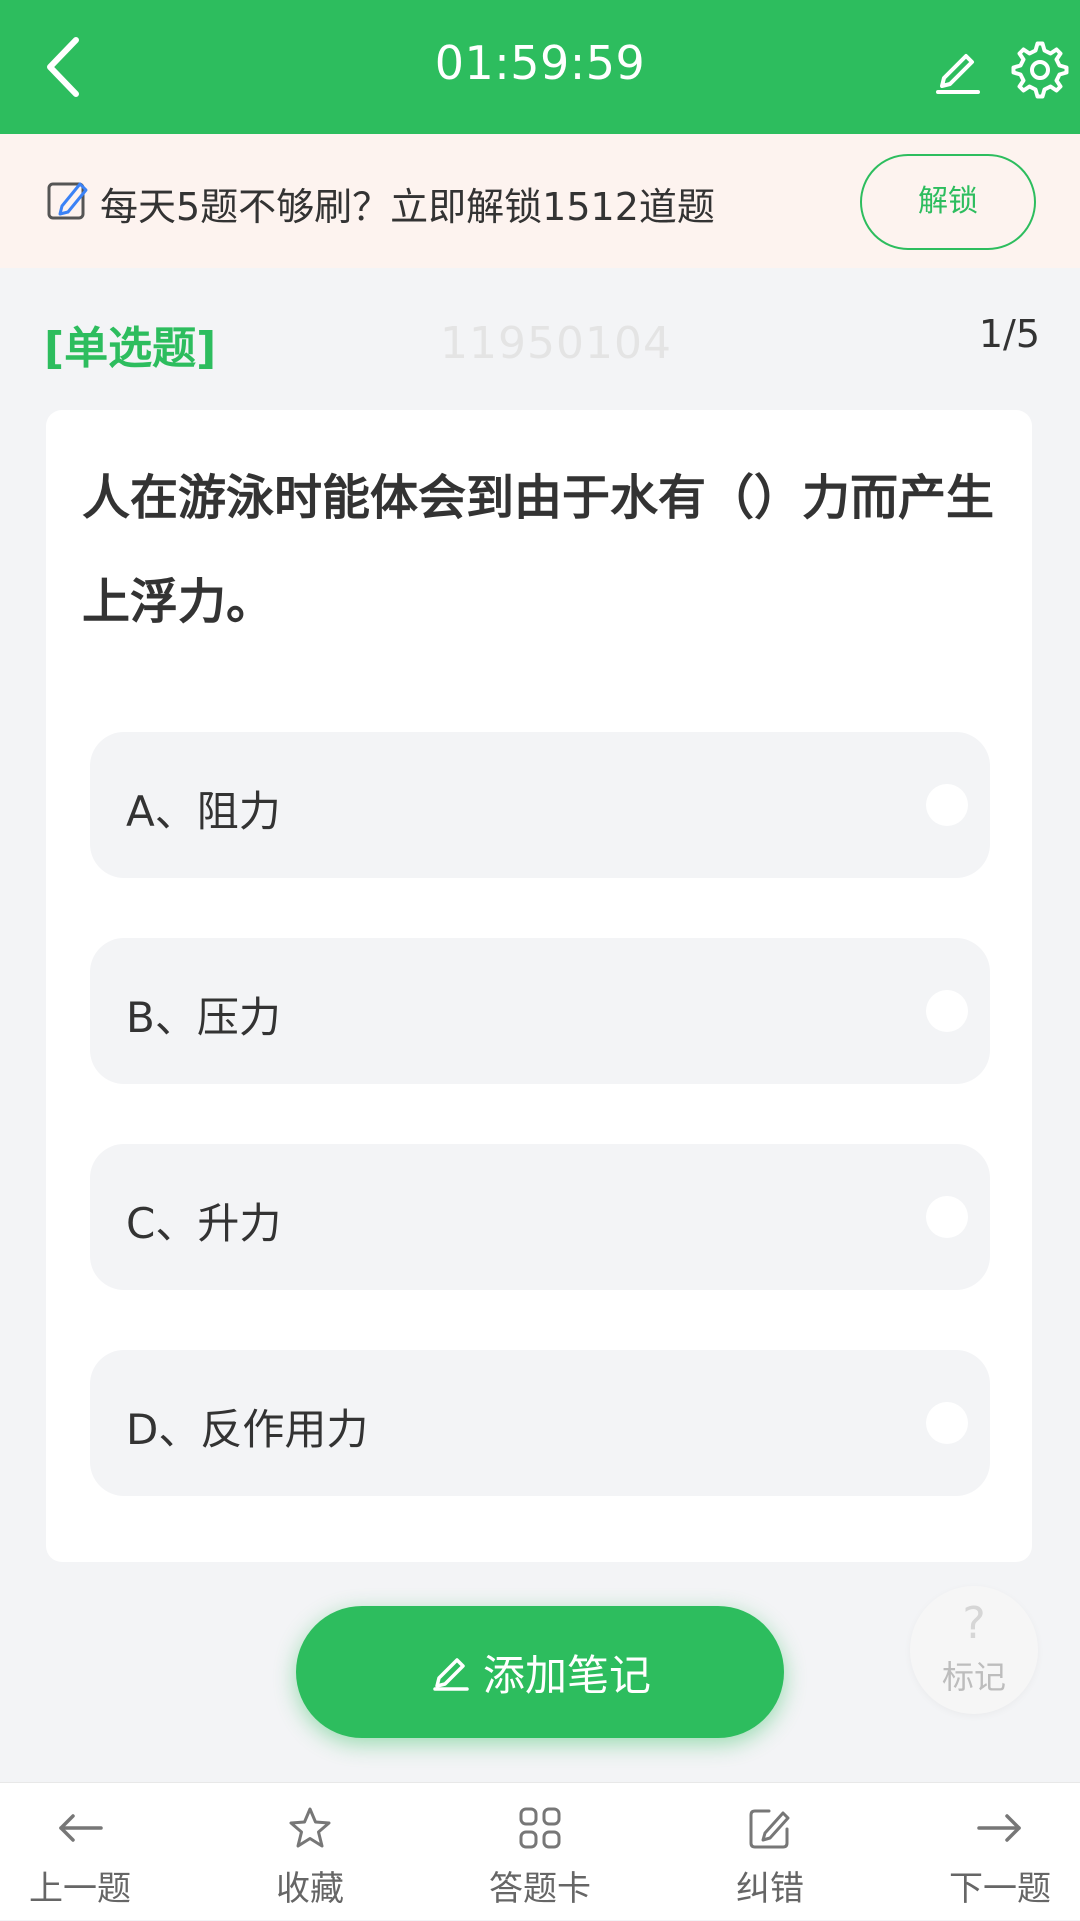 This screenshot has height=1921, width=1080. What do you see at coordinates (990, 1828) in the screenshot?
I see `arrow-right-icon` at bounding box center [990, 1828].